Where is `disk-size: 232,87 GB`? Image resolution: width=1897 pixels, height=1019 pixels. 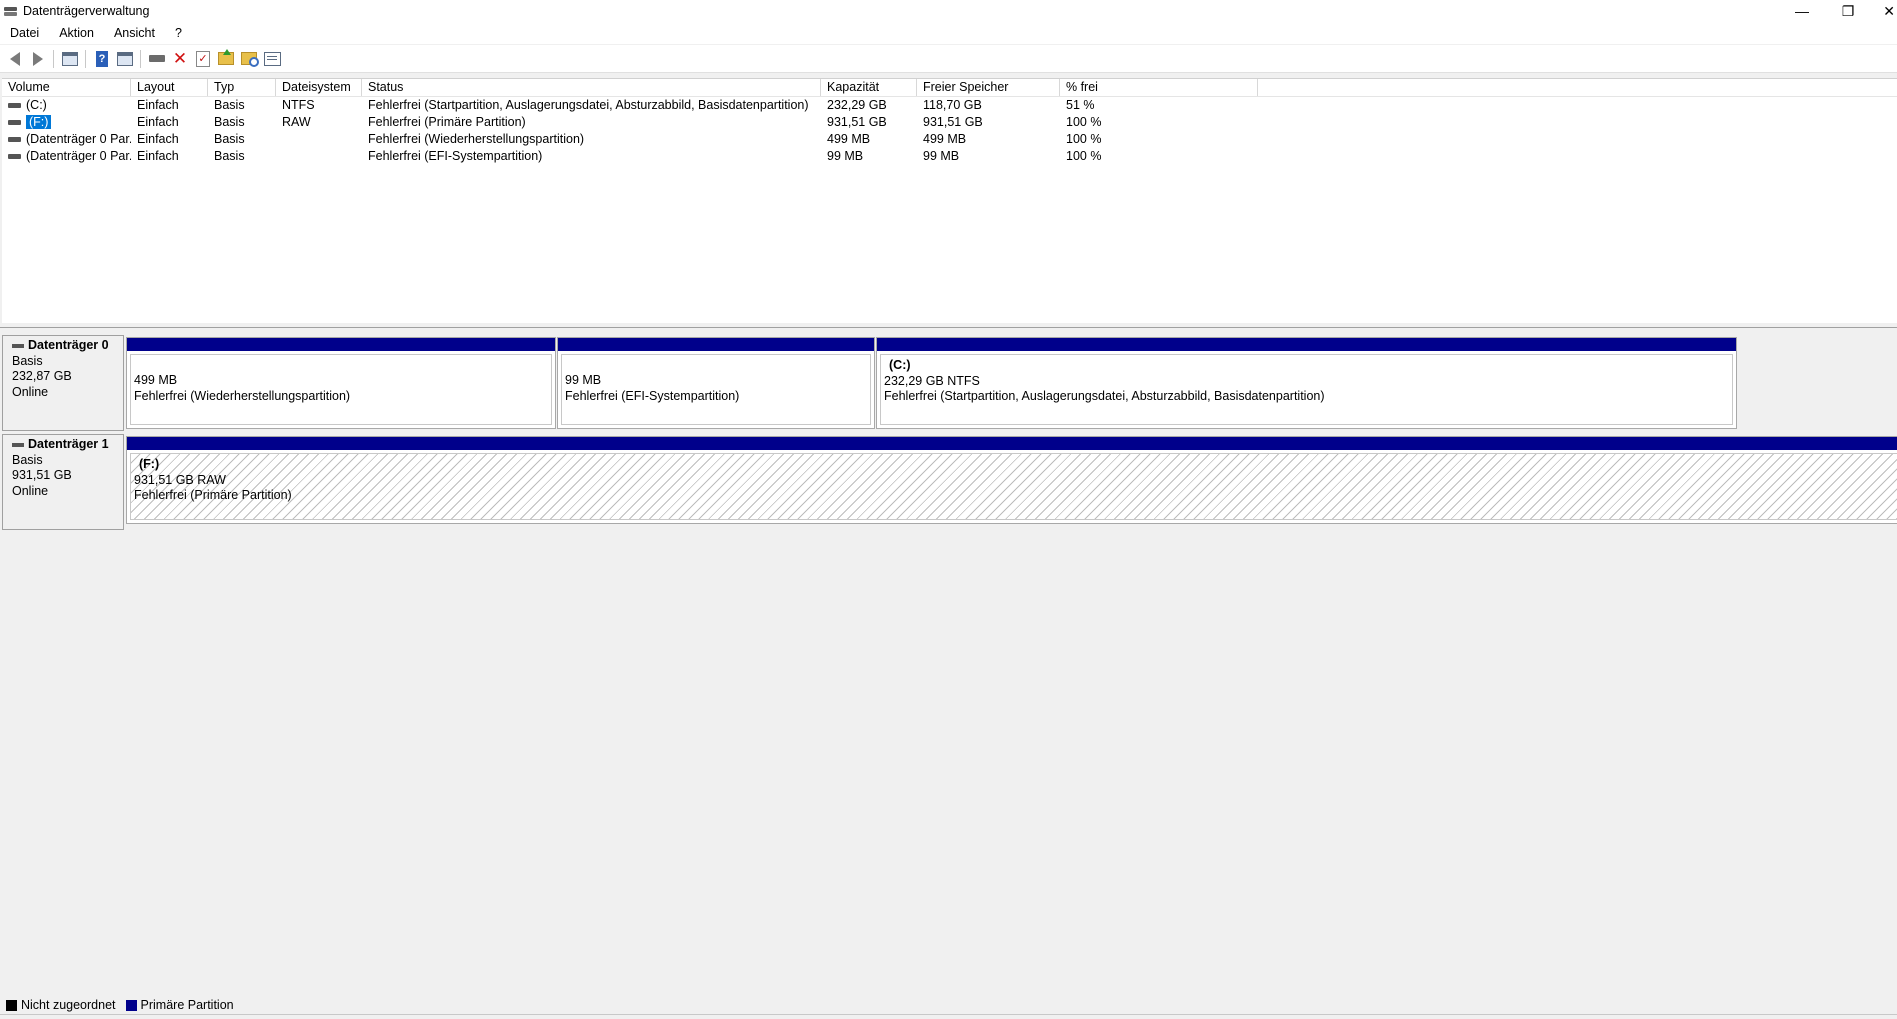
disk-size: 232,87 GB is located at coordinates (42, 376).